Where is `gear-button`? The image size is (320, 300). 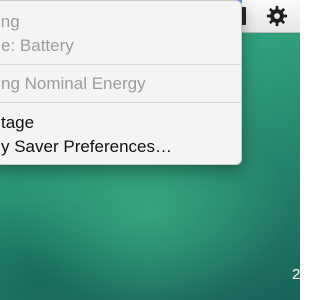
gear-button is located at coordinates (277, 16).